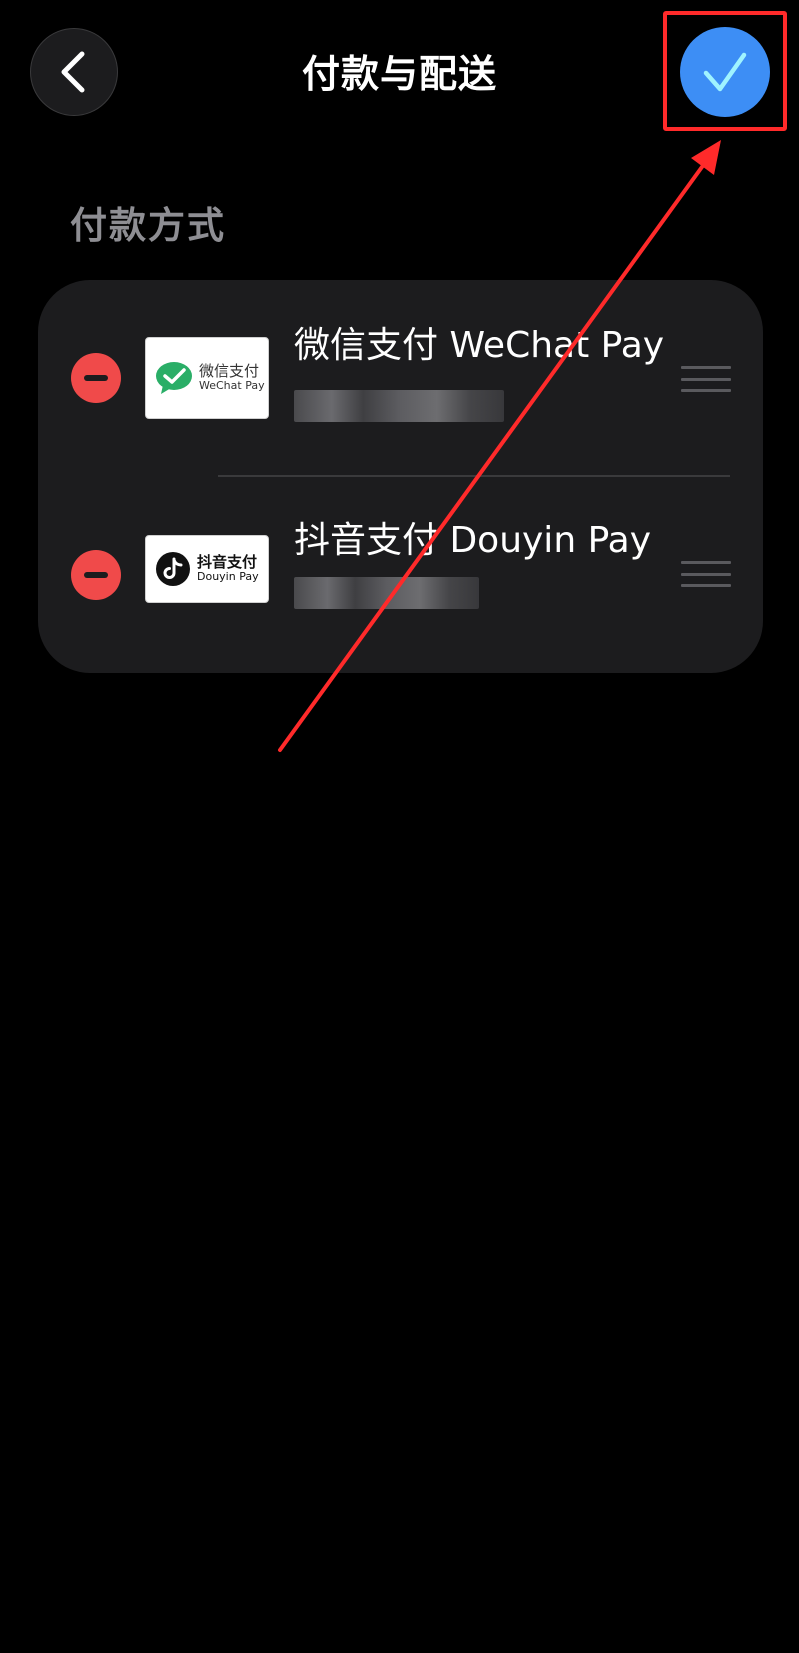  What do you see at coordinates (400, 378) in the screenshot?
I see `payment-method-row-wechat: 微信支付 WeChat Pay 微信支付 WeChat Pay` at bounding box center [400, 378].